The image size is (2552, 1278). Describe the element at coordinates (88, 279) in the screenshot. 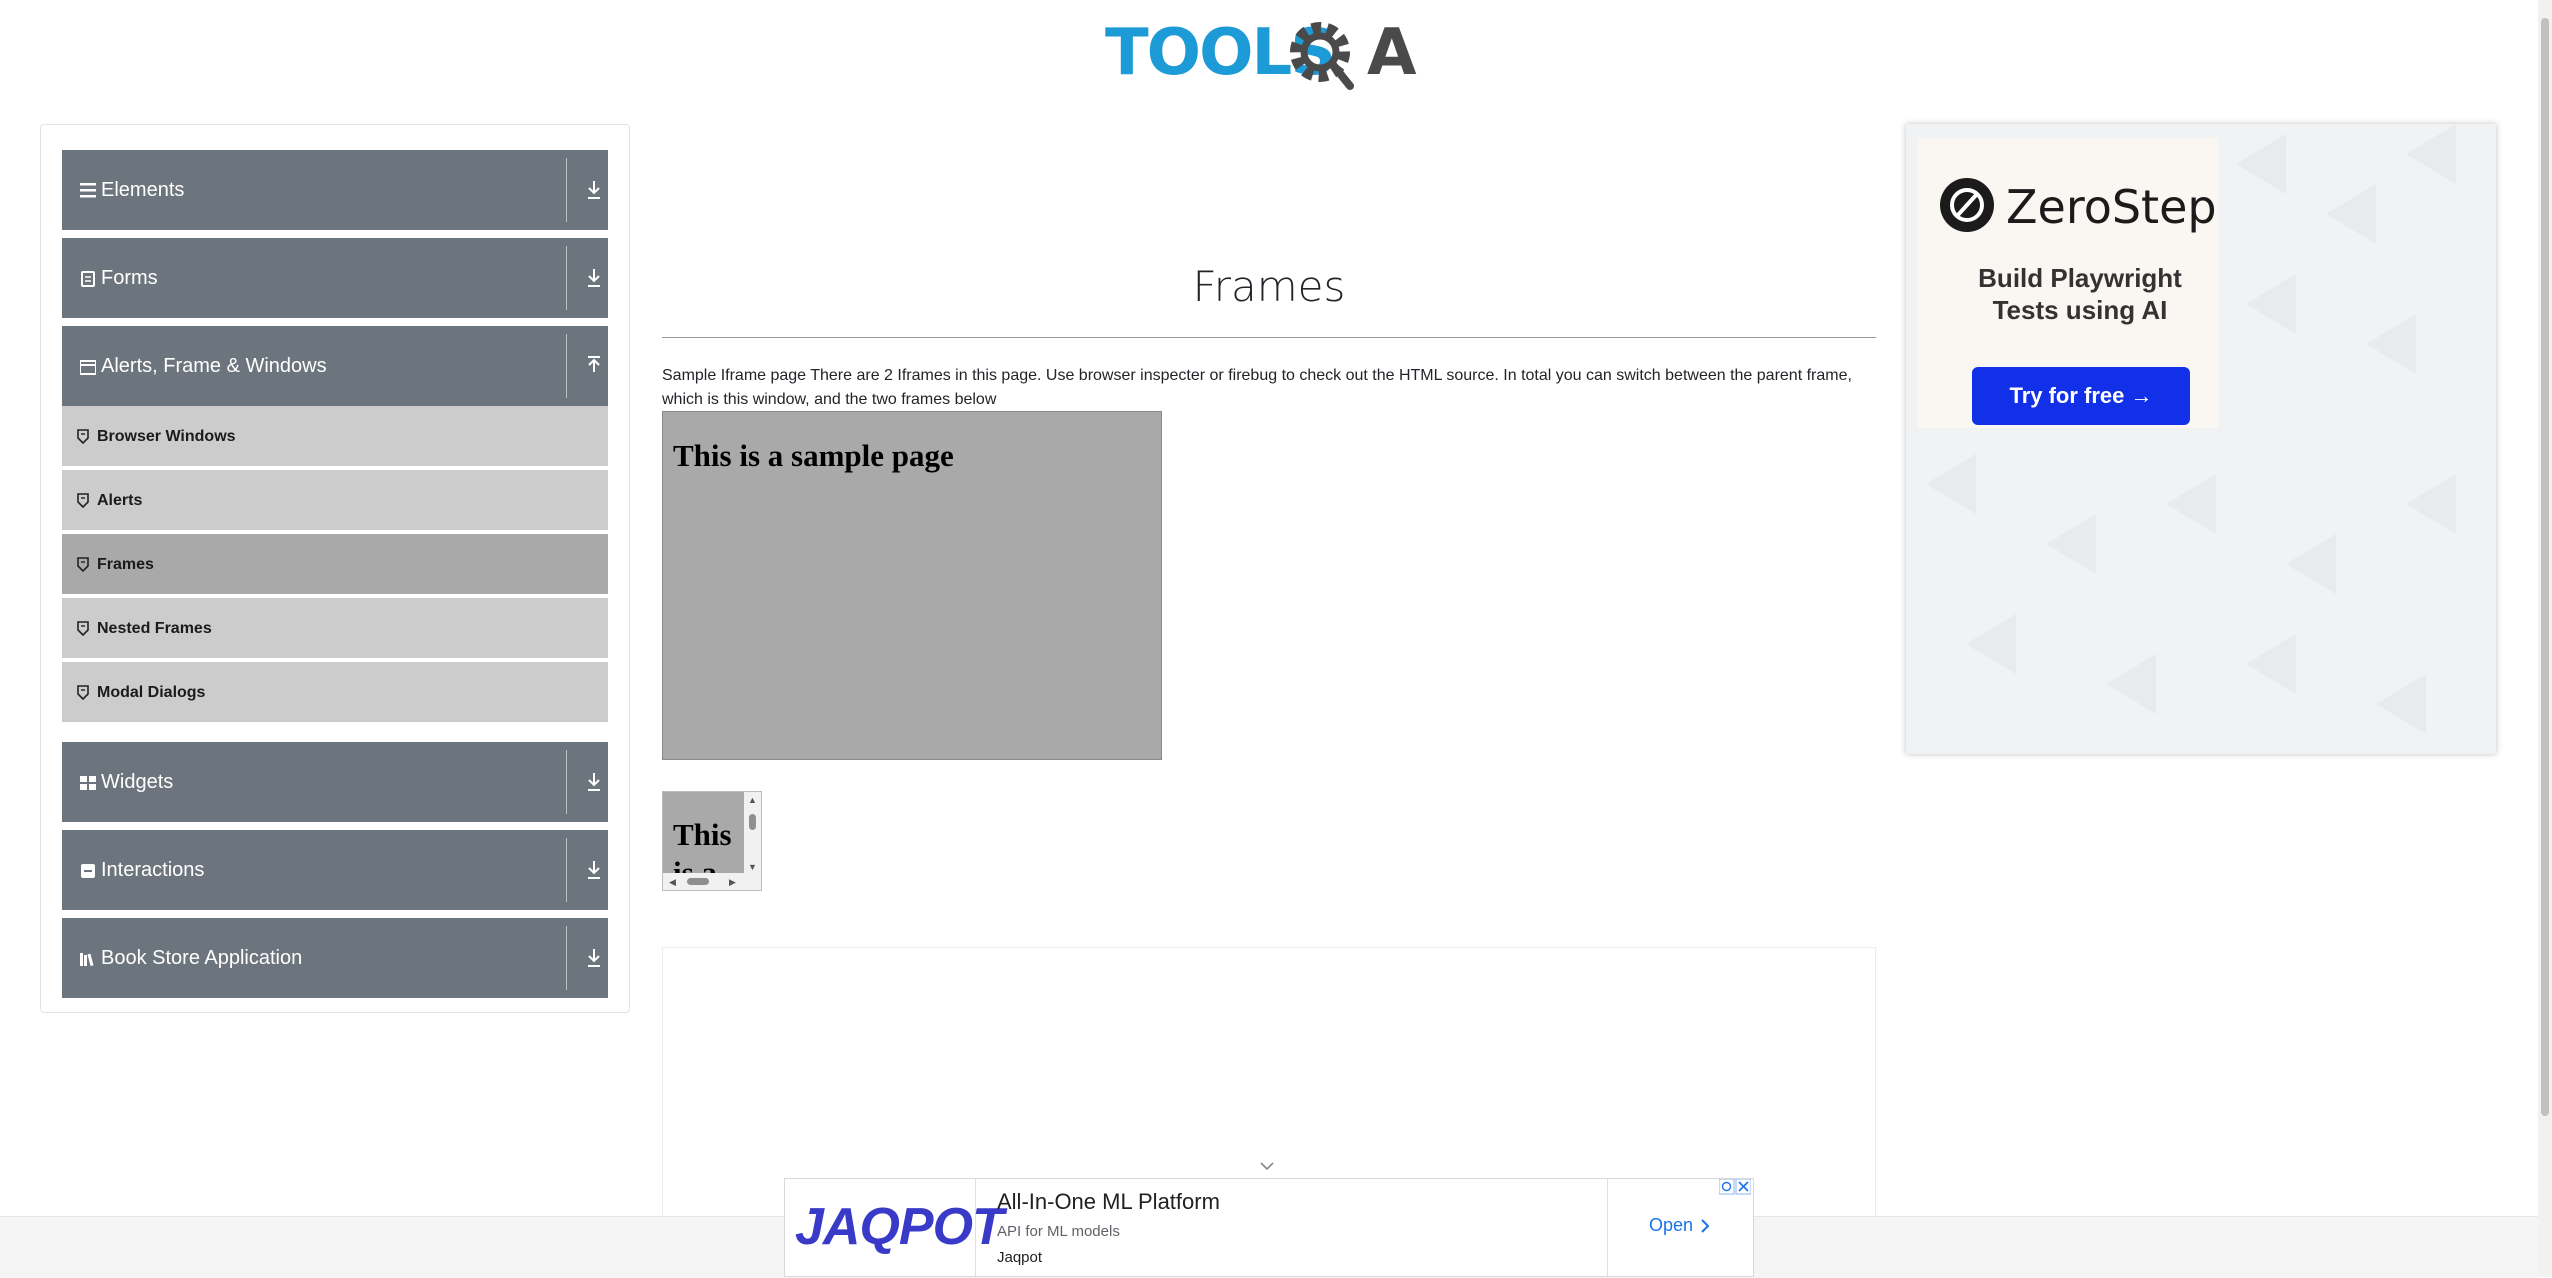

I see `form-icon` at that location.